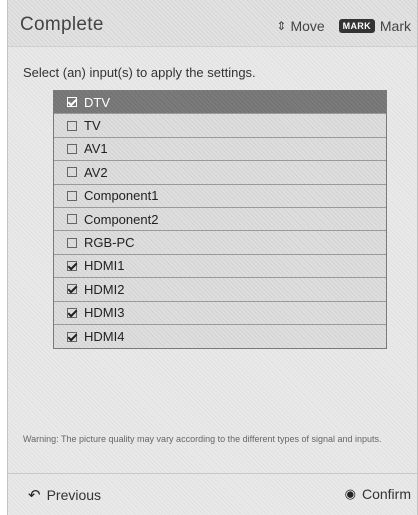 Image resolution: width=418 pixels, height=515 pixels. What do you see at coordinates (104, 337) in the screenshot?
I see `input-item-label: HDMI4` at bounding box center [104, 337].